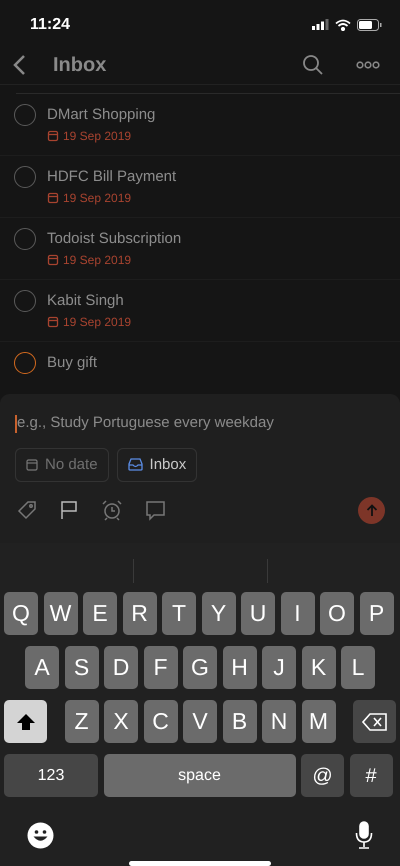 This screenshot has height=866, width=400. Describe the element at coordinates (111, 177) in the screenshot. I see `task-title: HDFC Bill Payment` at that location.